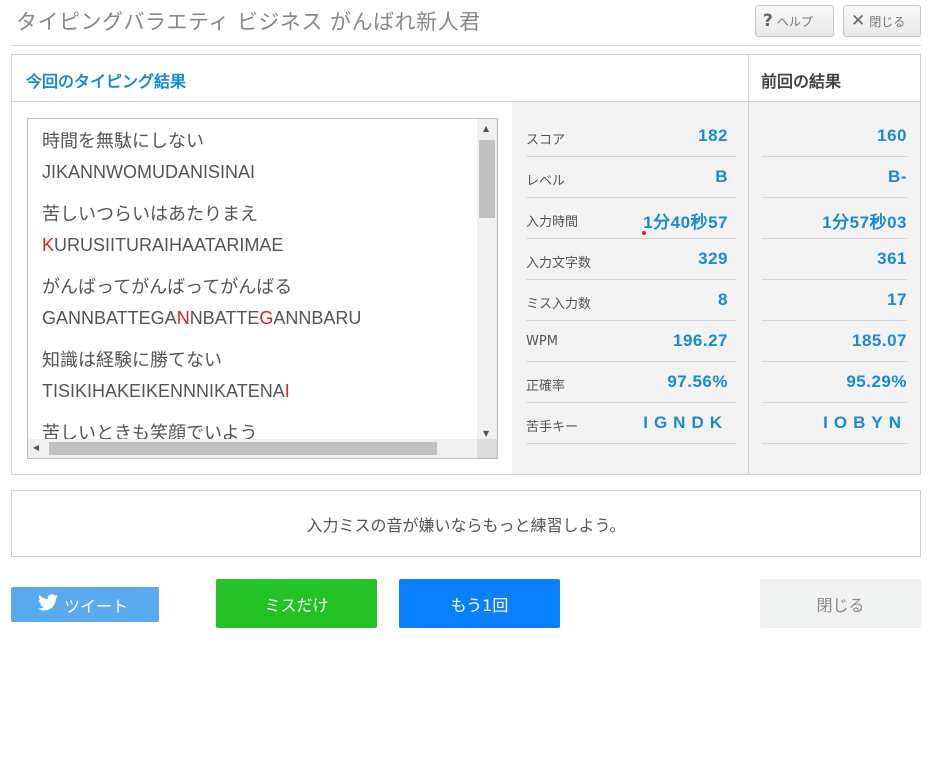 This screenshot has height=772, width=932. Describe the element at coordinates (546, 181) in the screenshot. I see `stat-label: レベル` at that location.